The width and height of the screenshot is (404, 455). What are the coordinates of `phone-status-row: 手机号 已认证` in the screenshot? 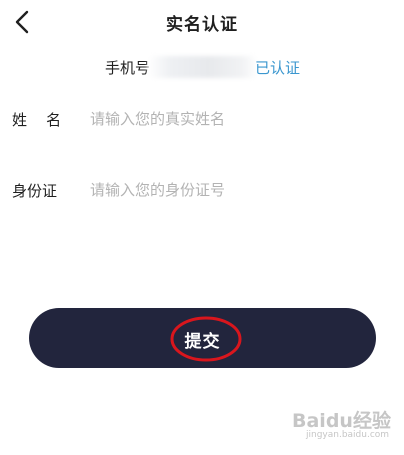 It's located at (202, 68).